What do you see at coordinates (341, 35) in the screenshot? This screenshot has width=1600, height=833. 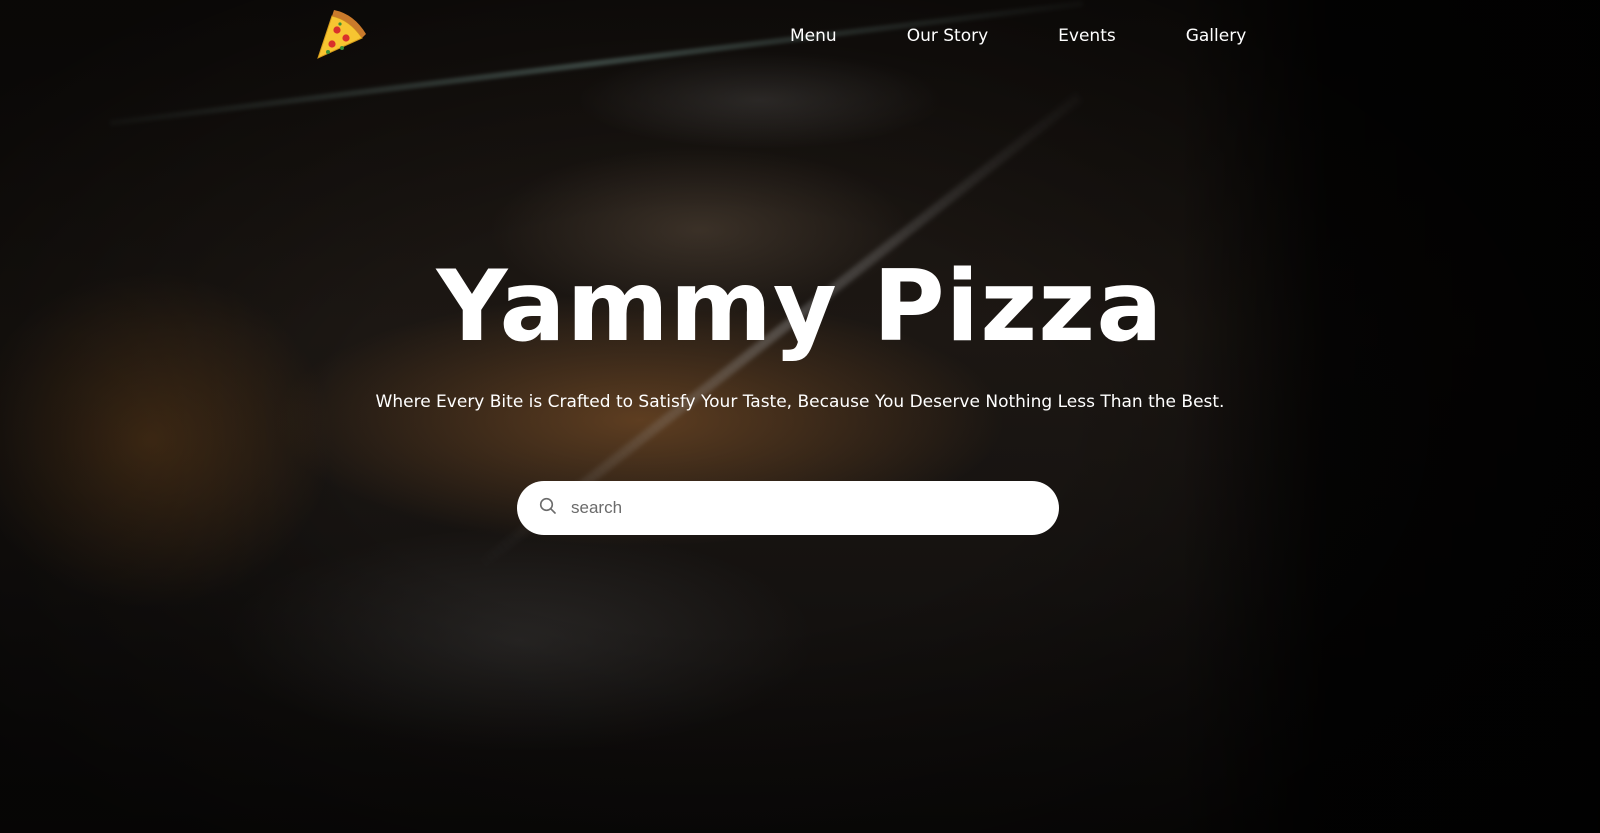 I see `pizza-logo-icon` at bounding box center [341, 35].